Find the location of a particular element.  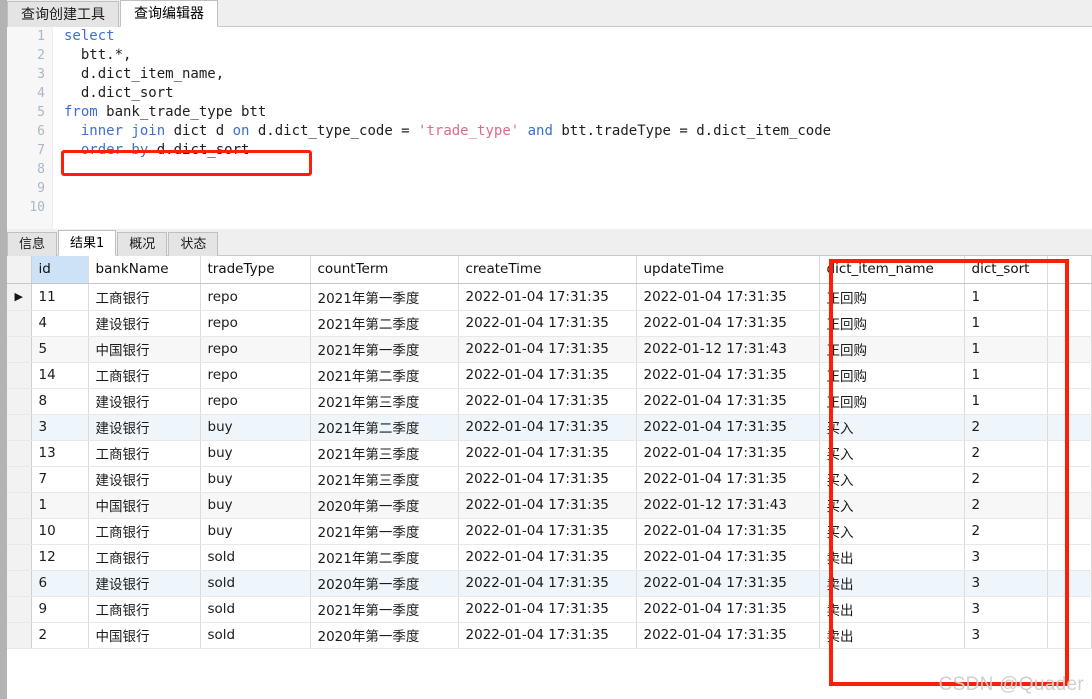

result-tab-3: 状态 is located at coordinates (193, 244).